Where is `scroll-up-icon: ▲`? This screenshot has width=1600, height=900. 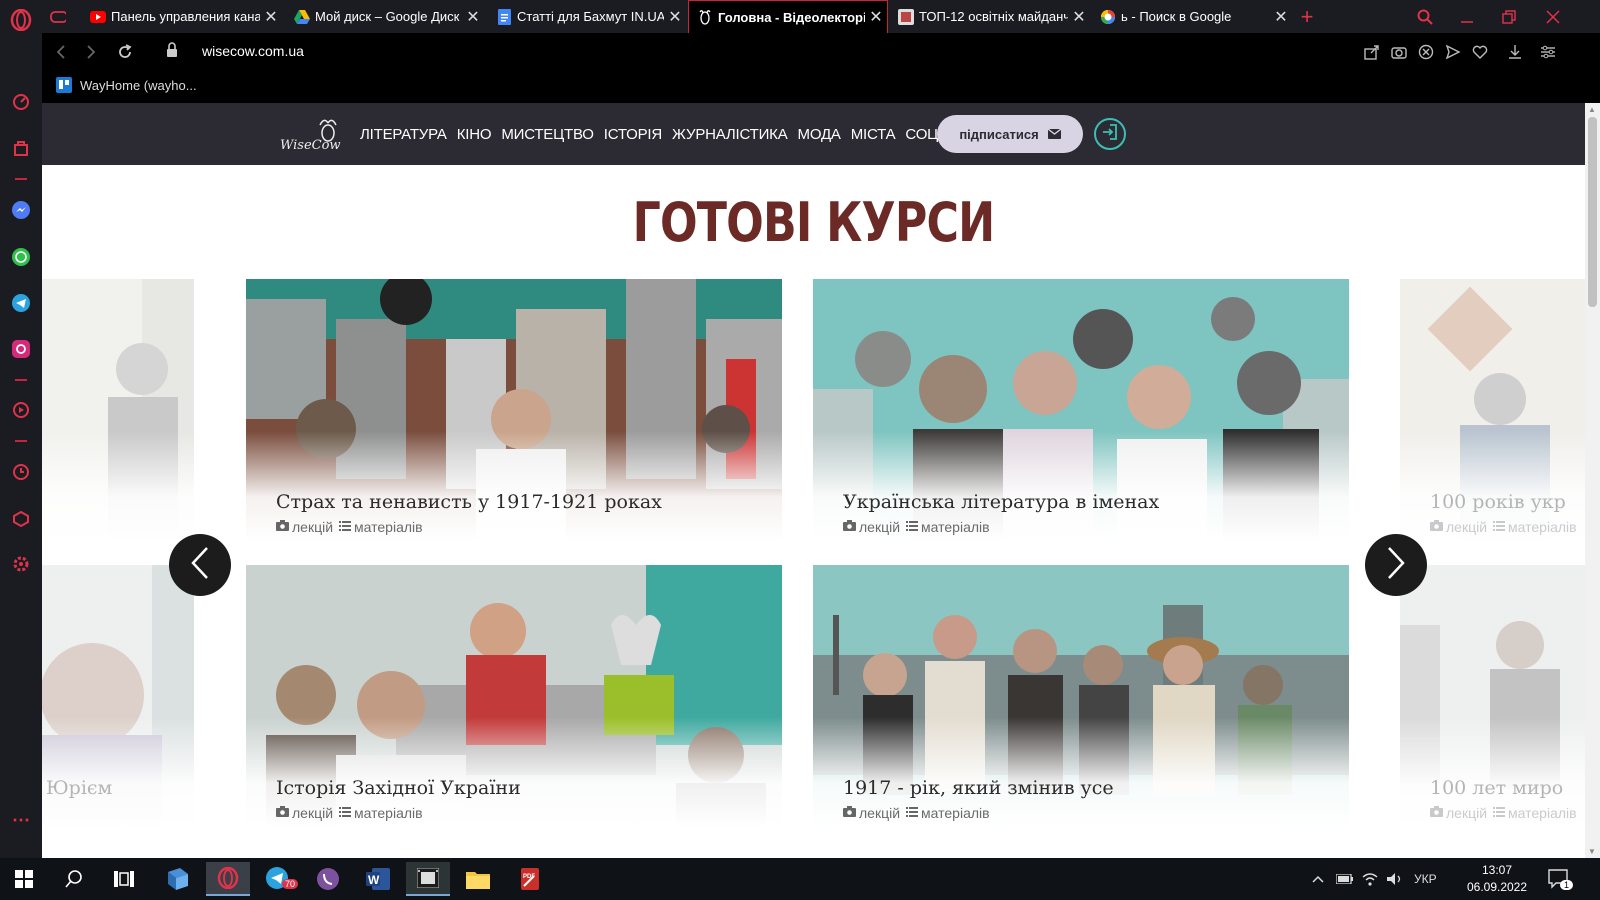 scroll-up-icon: ▲ is located at coordinates (1592, 109).